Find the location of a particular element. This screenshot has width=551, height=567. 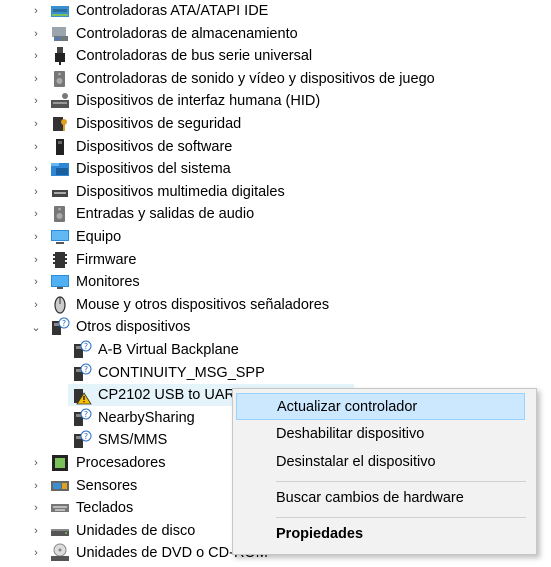

menu-item-update-driver: Actualizar controlador is located at coordinates (380, 406).